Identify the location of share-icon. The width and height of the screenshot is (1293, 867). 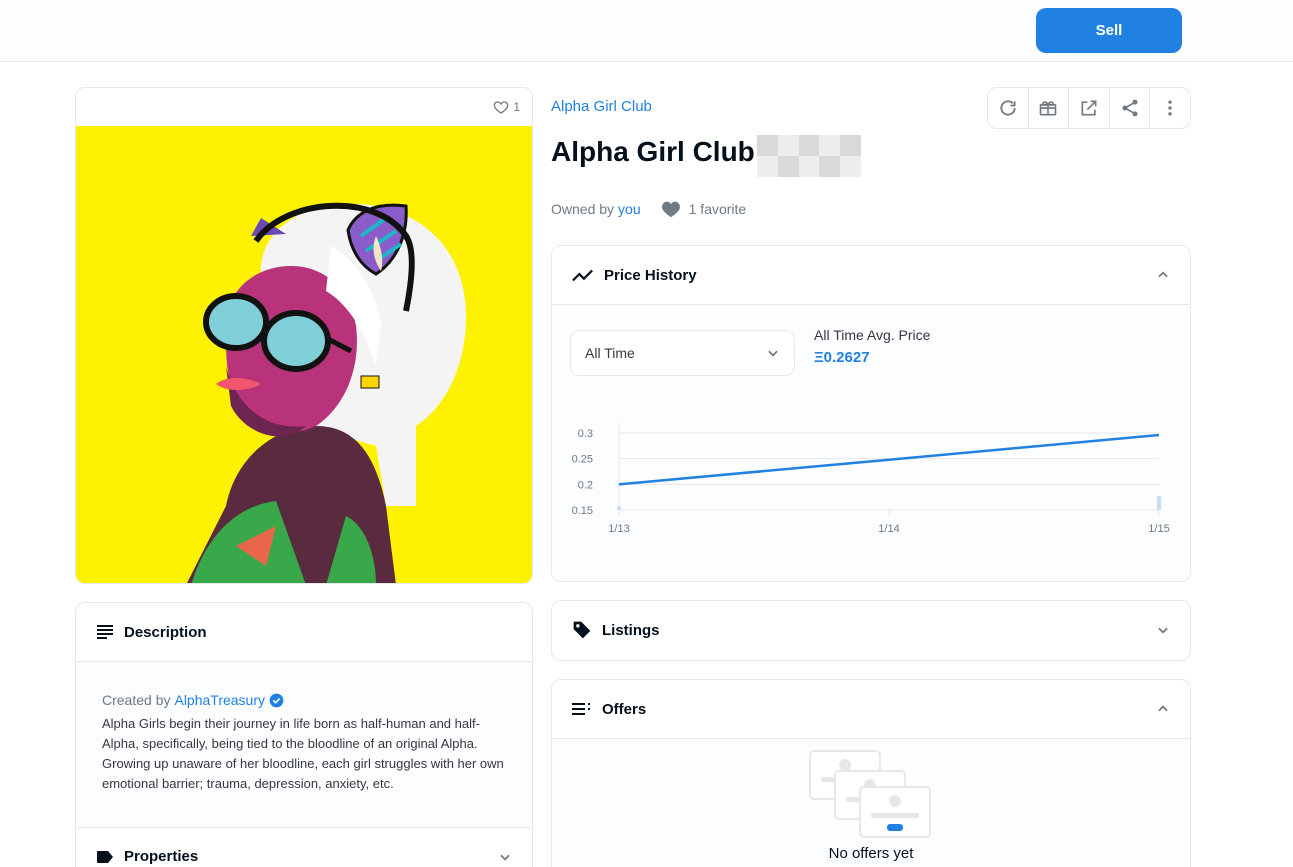
(1130, 108).